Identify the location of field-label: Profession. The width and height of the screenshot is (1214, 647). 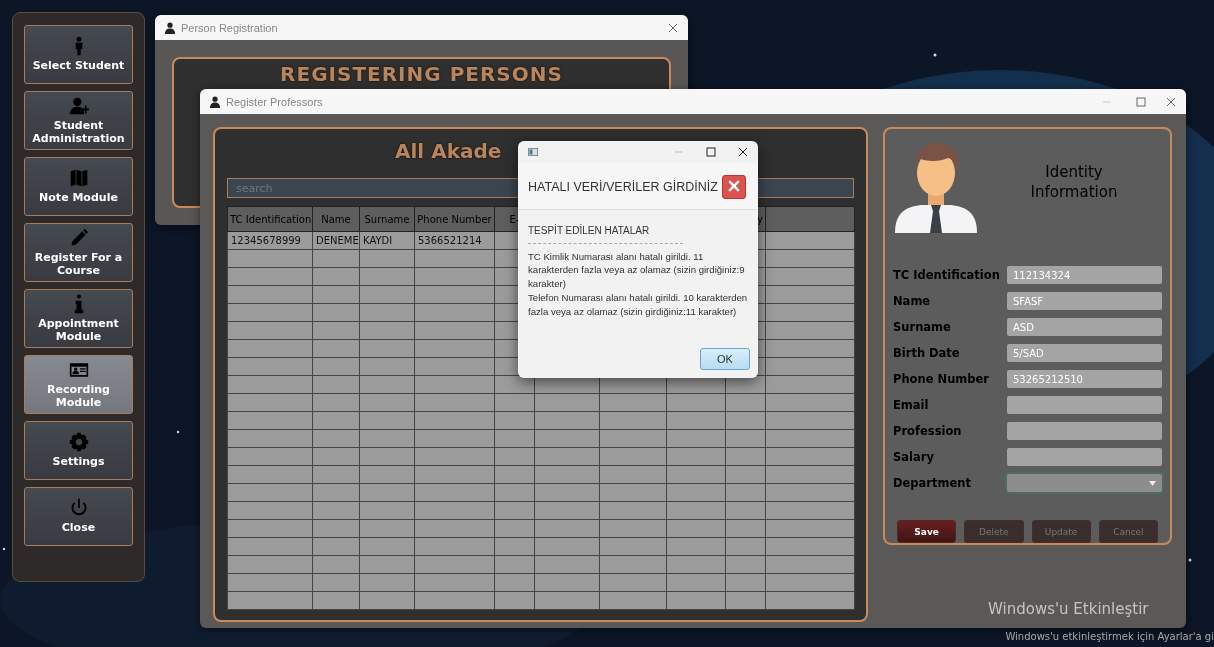
(928, 431).